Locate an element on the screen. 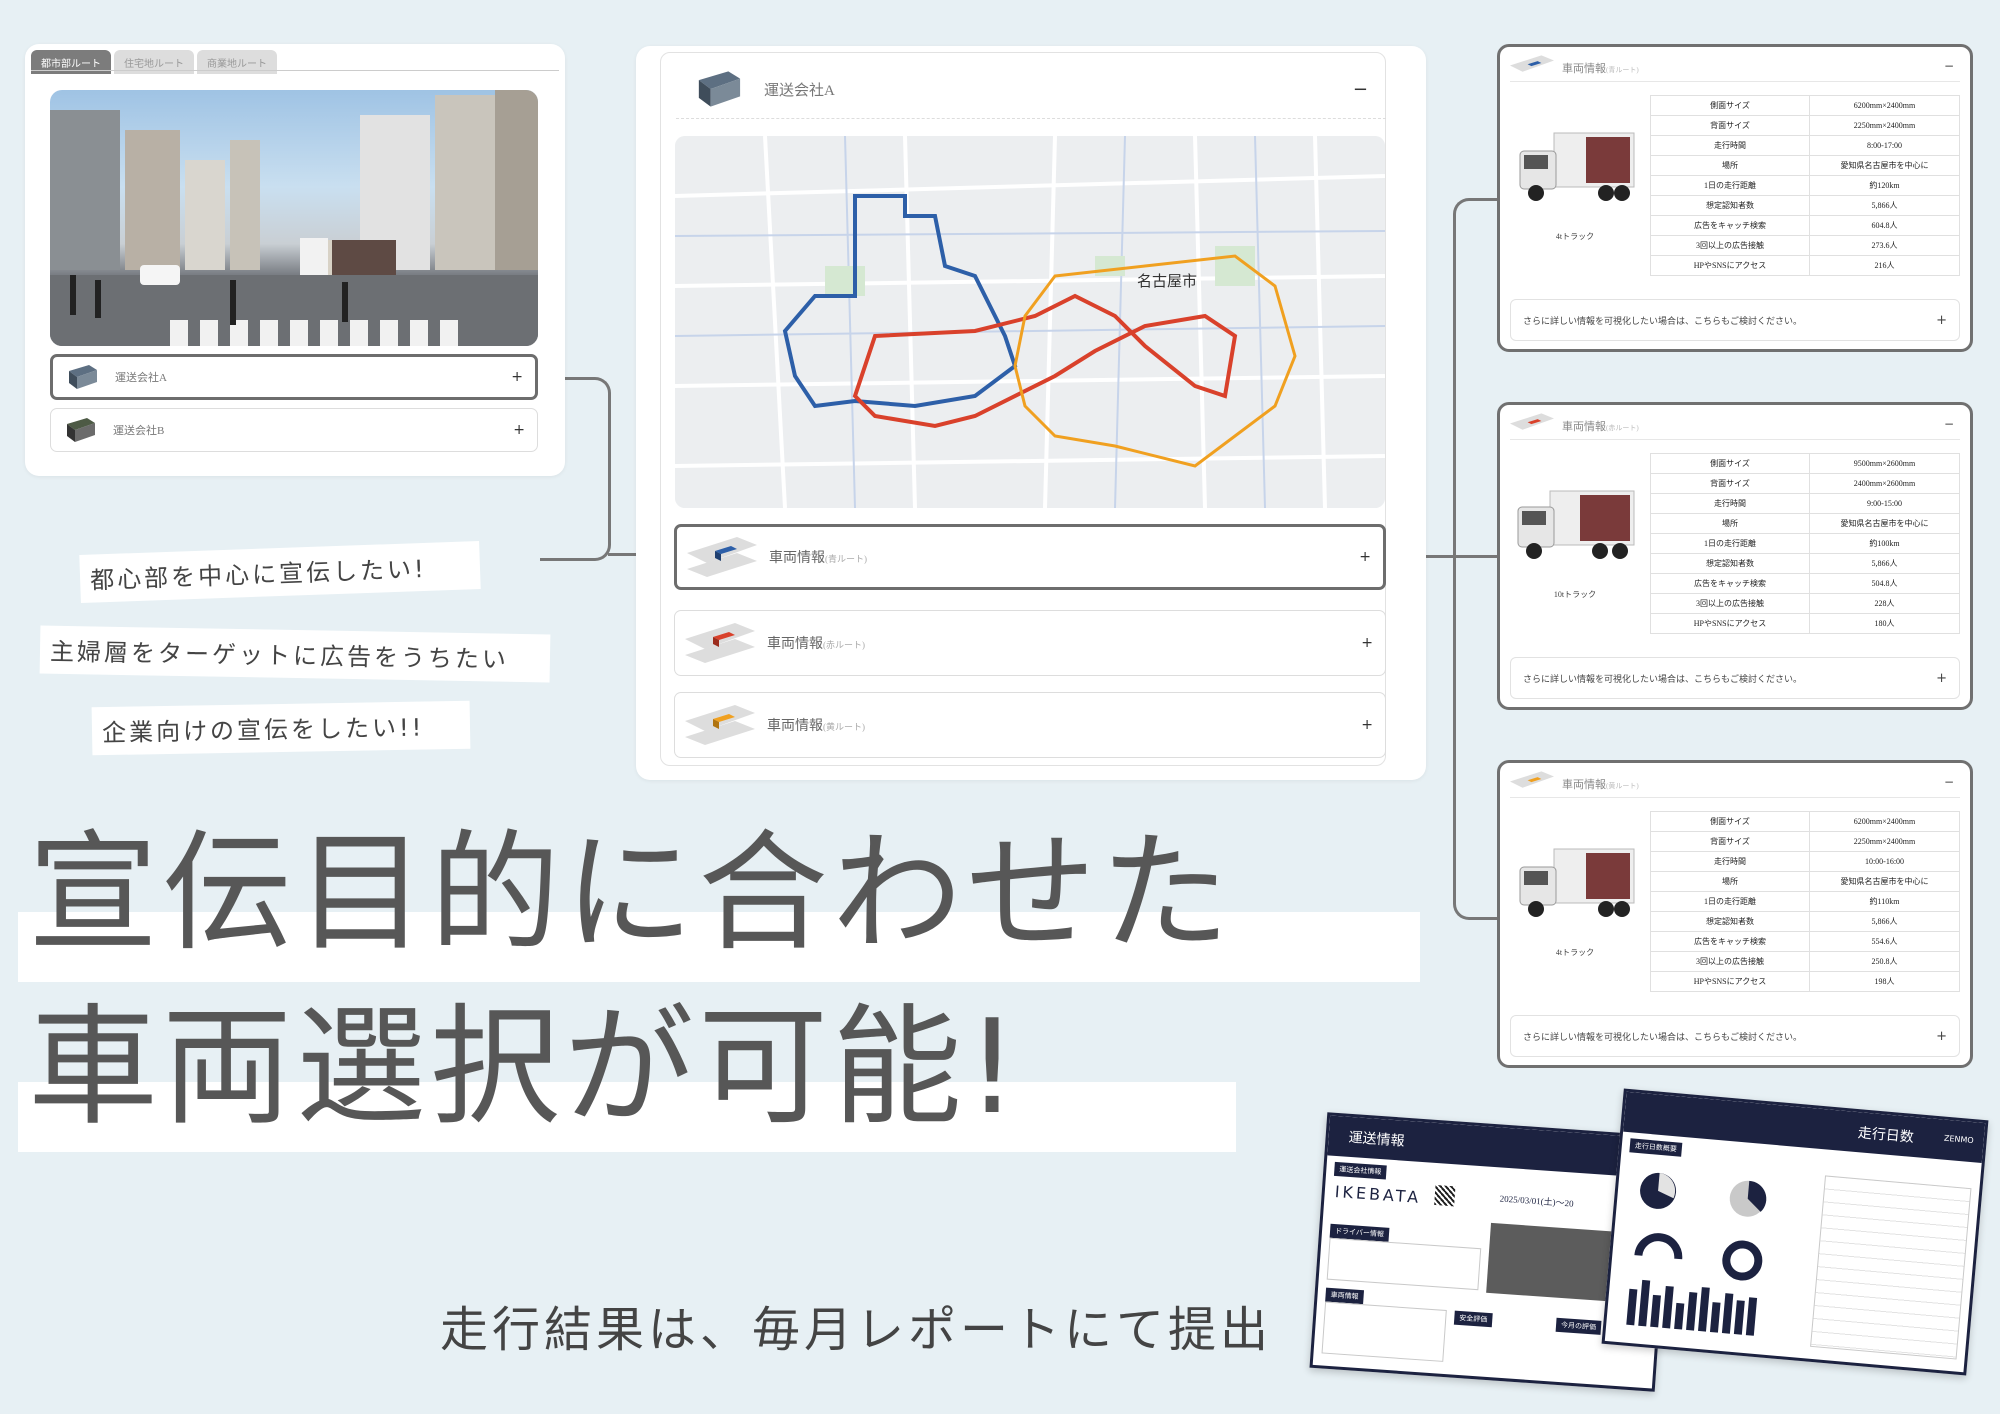 The width and height of the screenshot is (2000, 1414). company-title: 運送会社A is located at coordinates (799, 90).